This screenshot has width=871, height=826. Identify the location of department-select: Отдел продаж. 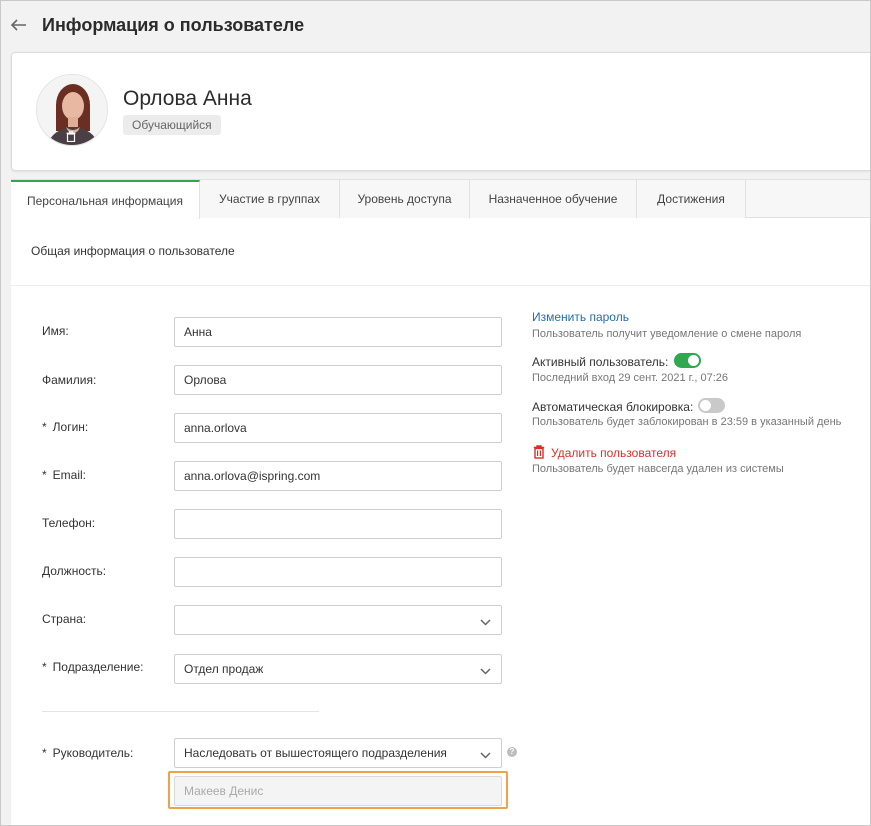
(338, 669).